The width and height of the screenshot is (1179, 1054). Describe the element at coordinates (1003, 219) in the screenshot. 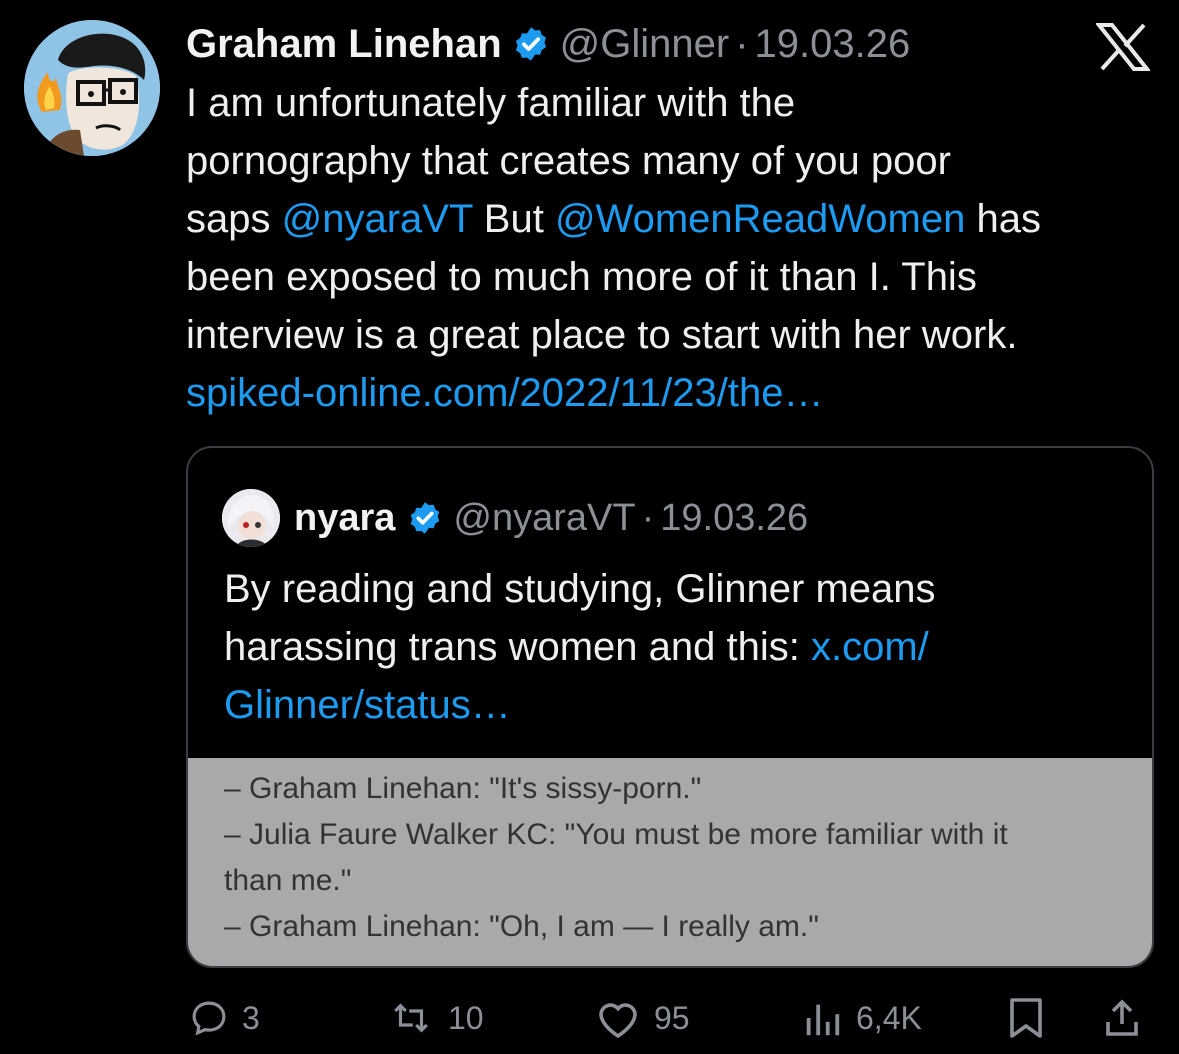

I see `text-span: has` at that location.